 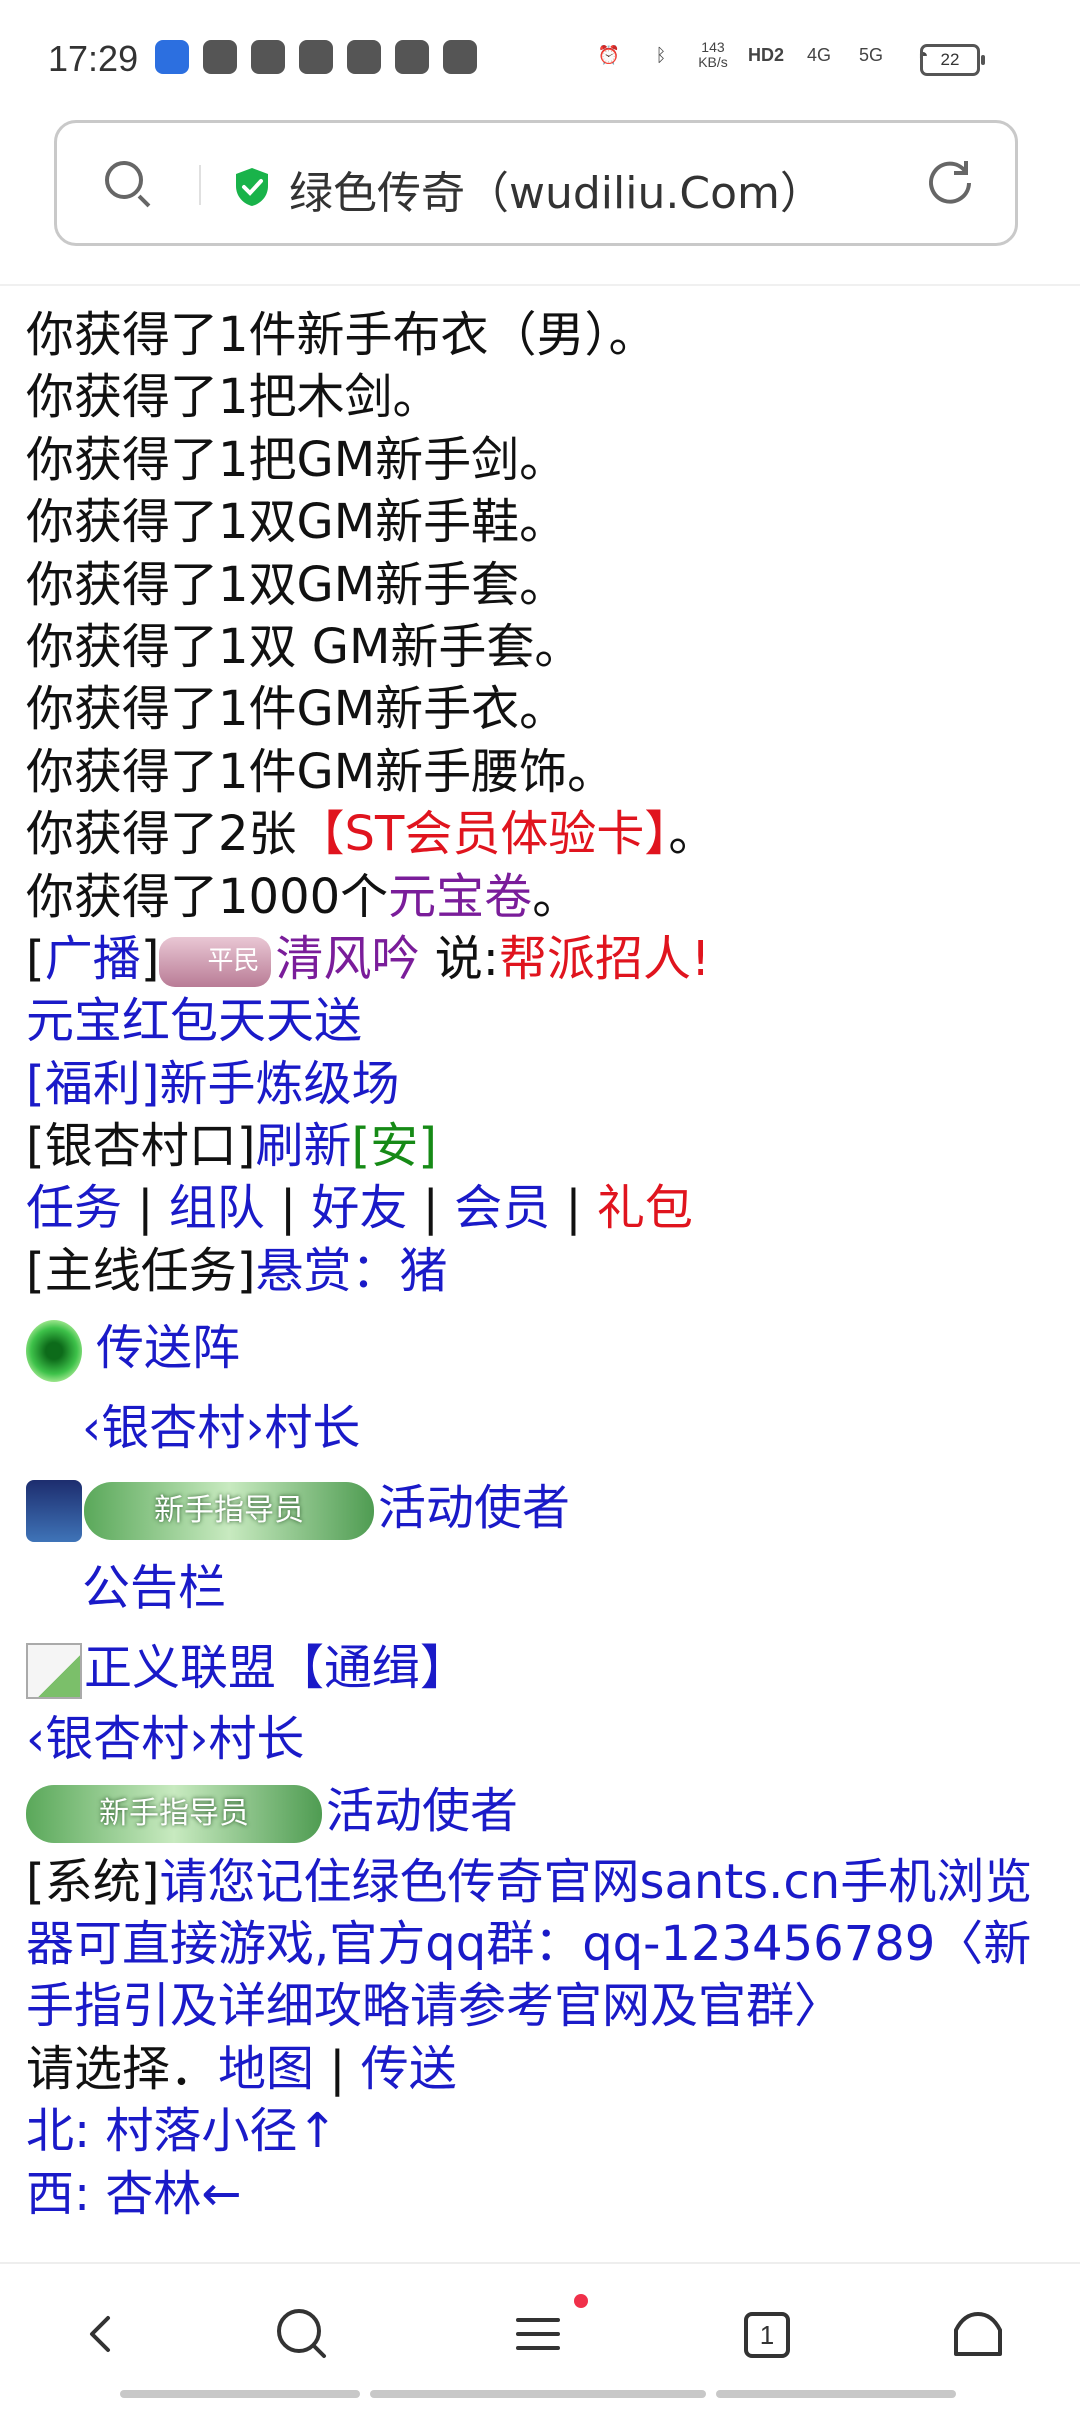 I want to click on direction-west-link: 西: 杏林←, so click(x=134, y=2194).